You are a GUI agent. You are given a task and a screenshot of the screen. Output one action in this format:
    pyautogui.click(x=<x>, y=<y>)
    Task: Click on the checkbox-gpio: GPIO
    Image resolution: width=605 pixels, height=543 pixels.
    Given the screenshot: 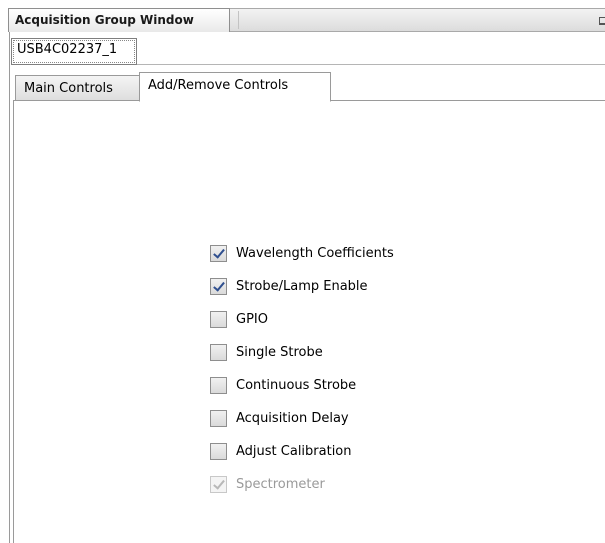 What is the action you would take?
    pyautogui.click(x=302, y=319)
    